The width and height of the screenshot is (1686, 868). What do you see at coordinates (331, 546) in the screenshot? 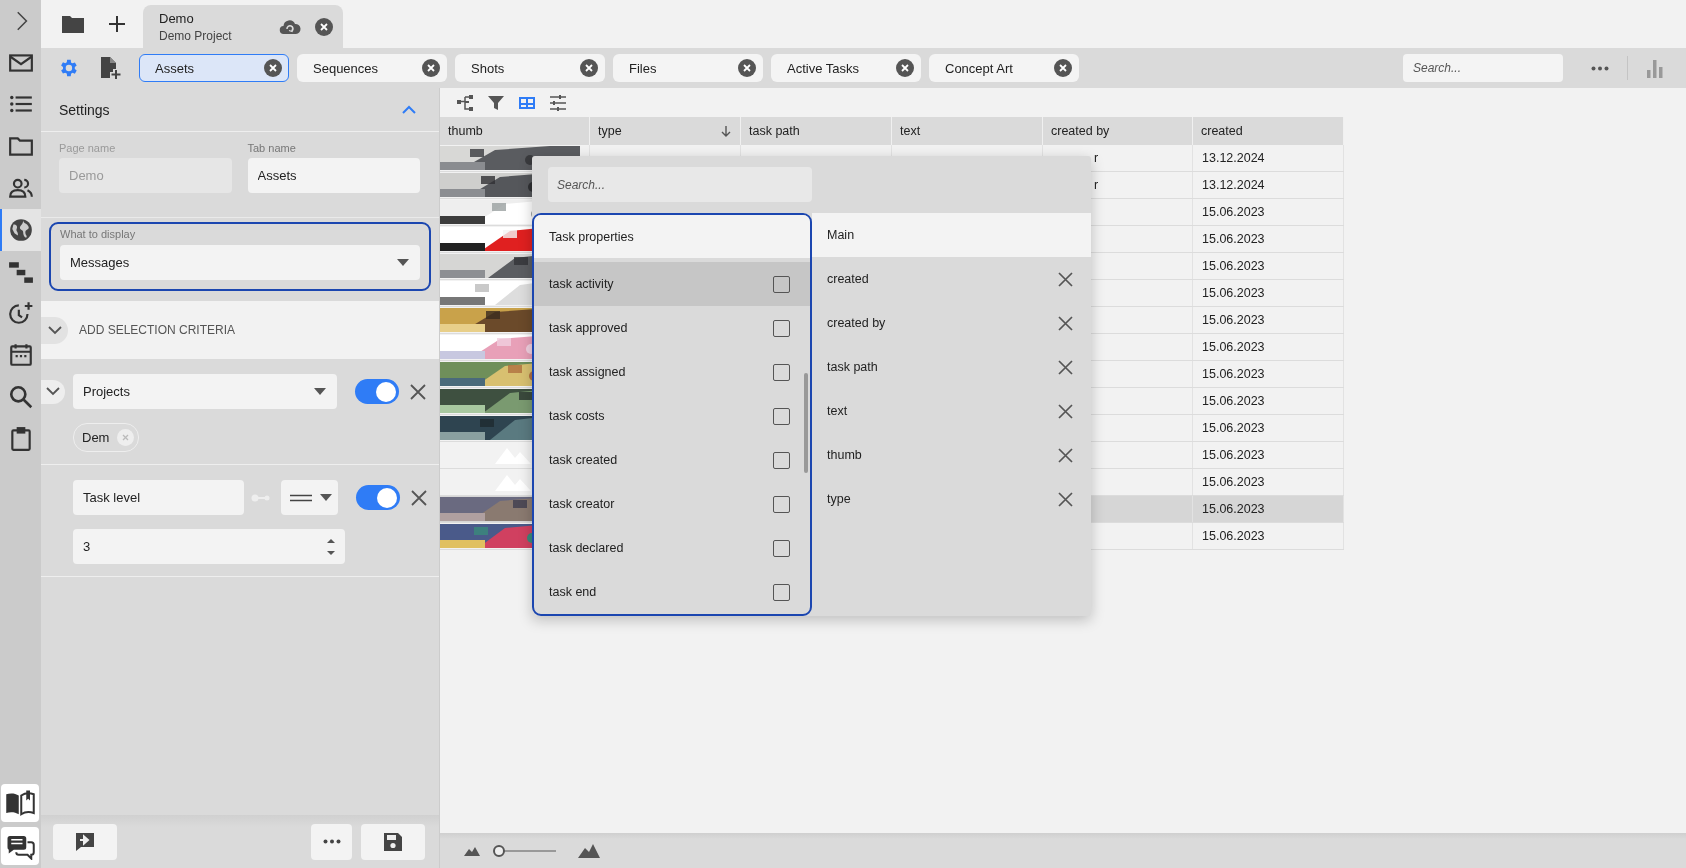
I see `spinner-icon` at bounding box center [331, 546].